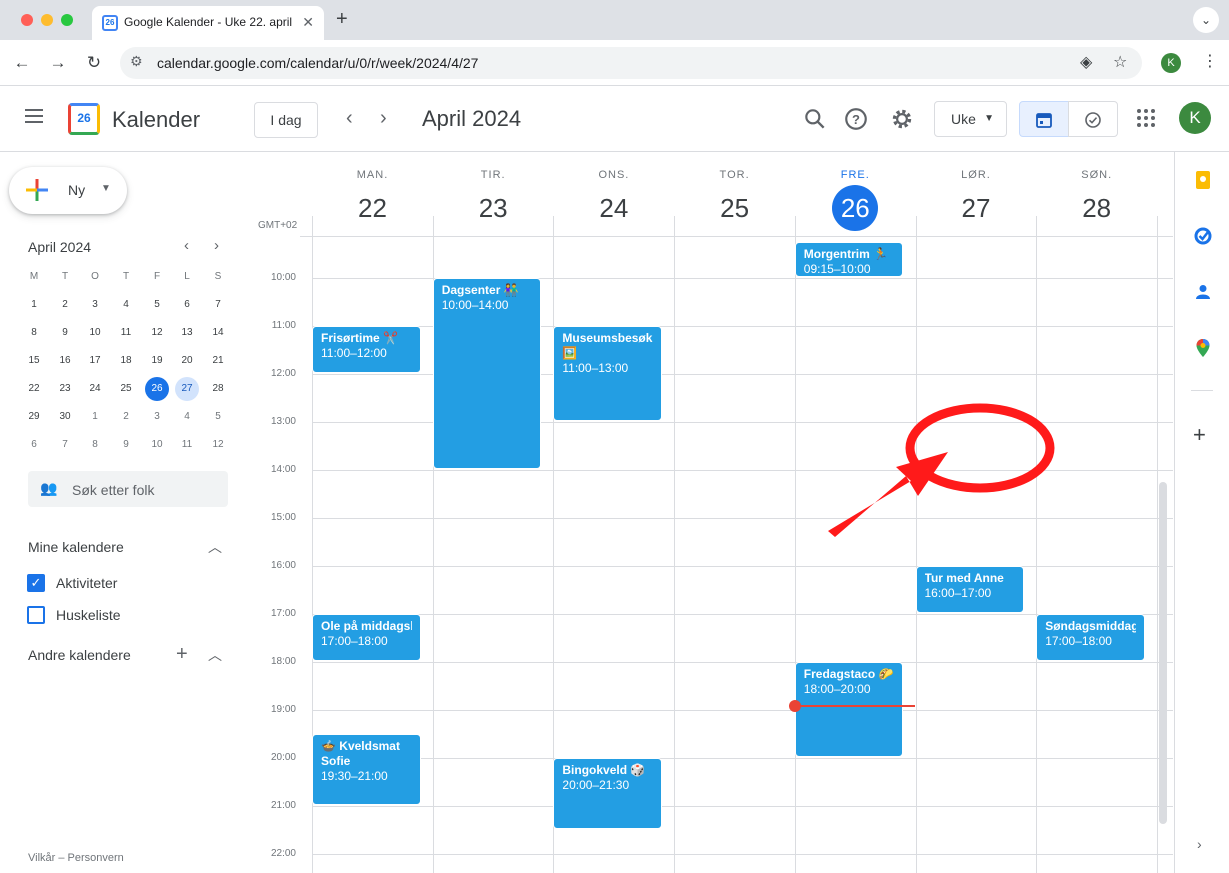 This screenshot has width=1229, height=873. Describe the element at coordinates (68, 190) in the screenshot. I see `create-button: Ny ▼` at that location.